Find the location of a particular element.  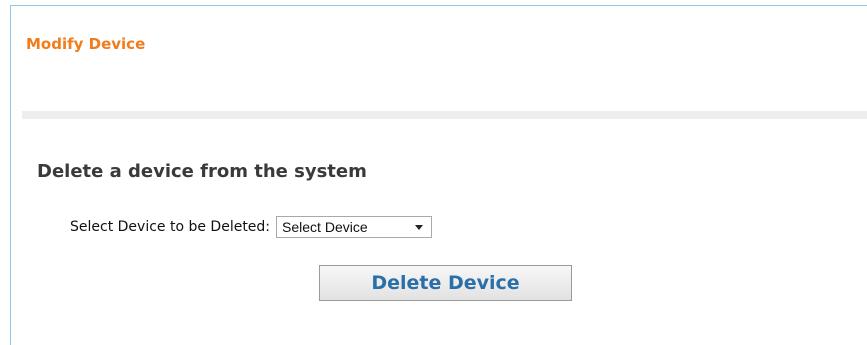

panel-title: Modify Device is located at coordinates (86, 44).